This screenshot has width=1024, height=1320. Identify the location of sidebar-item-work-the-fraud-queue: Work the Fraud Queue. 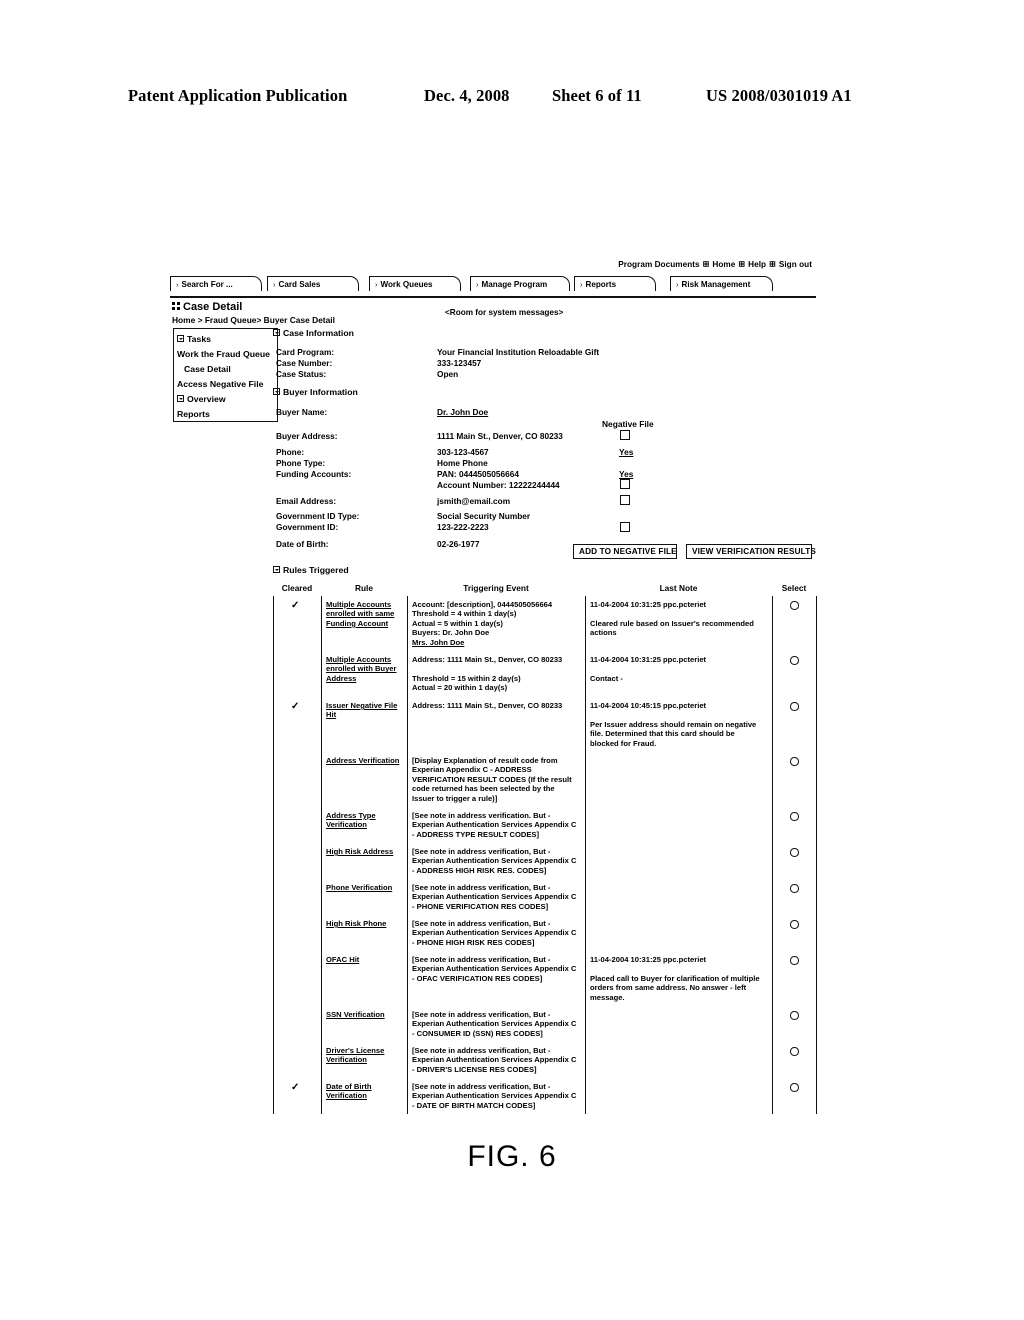
(227, 354).